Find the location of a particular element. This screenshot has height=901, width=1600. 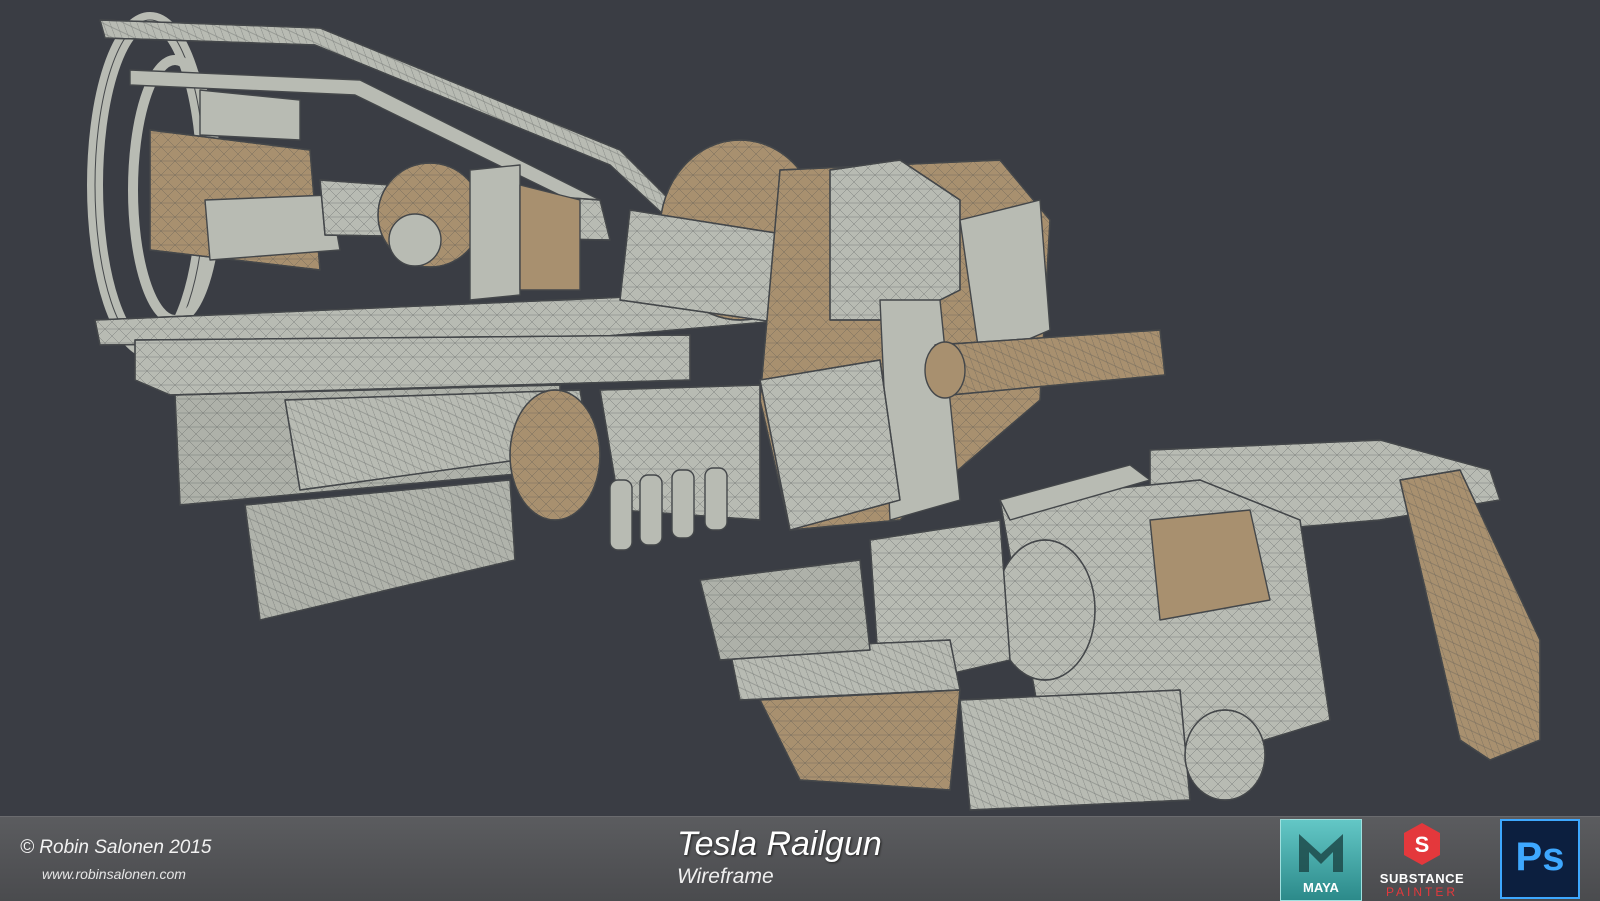

svg-text: S is located at coordinates (1422, 844).